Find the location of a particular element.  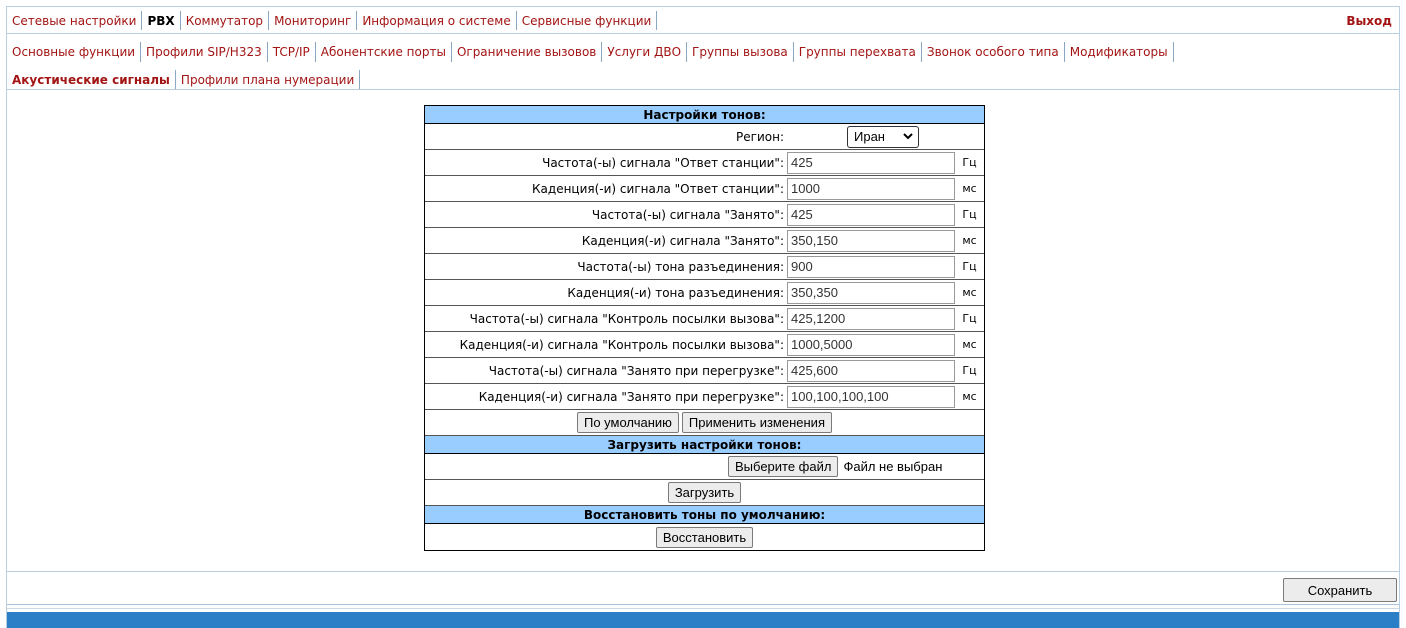

tone-label: Частота(-ы) тона разъединения: is located at coordinates (680, 266).